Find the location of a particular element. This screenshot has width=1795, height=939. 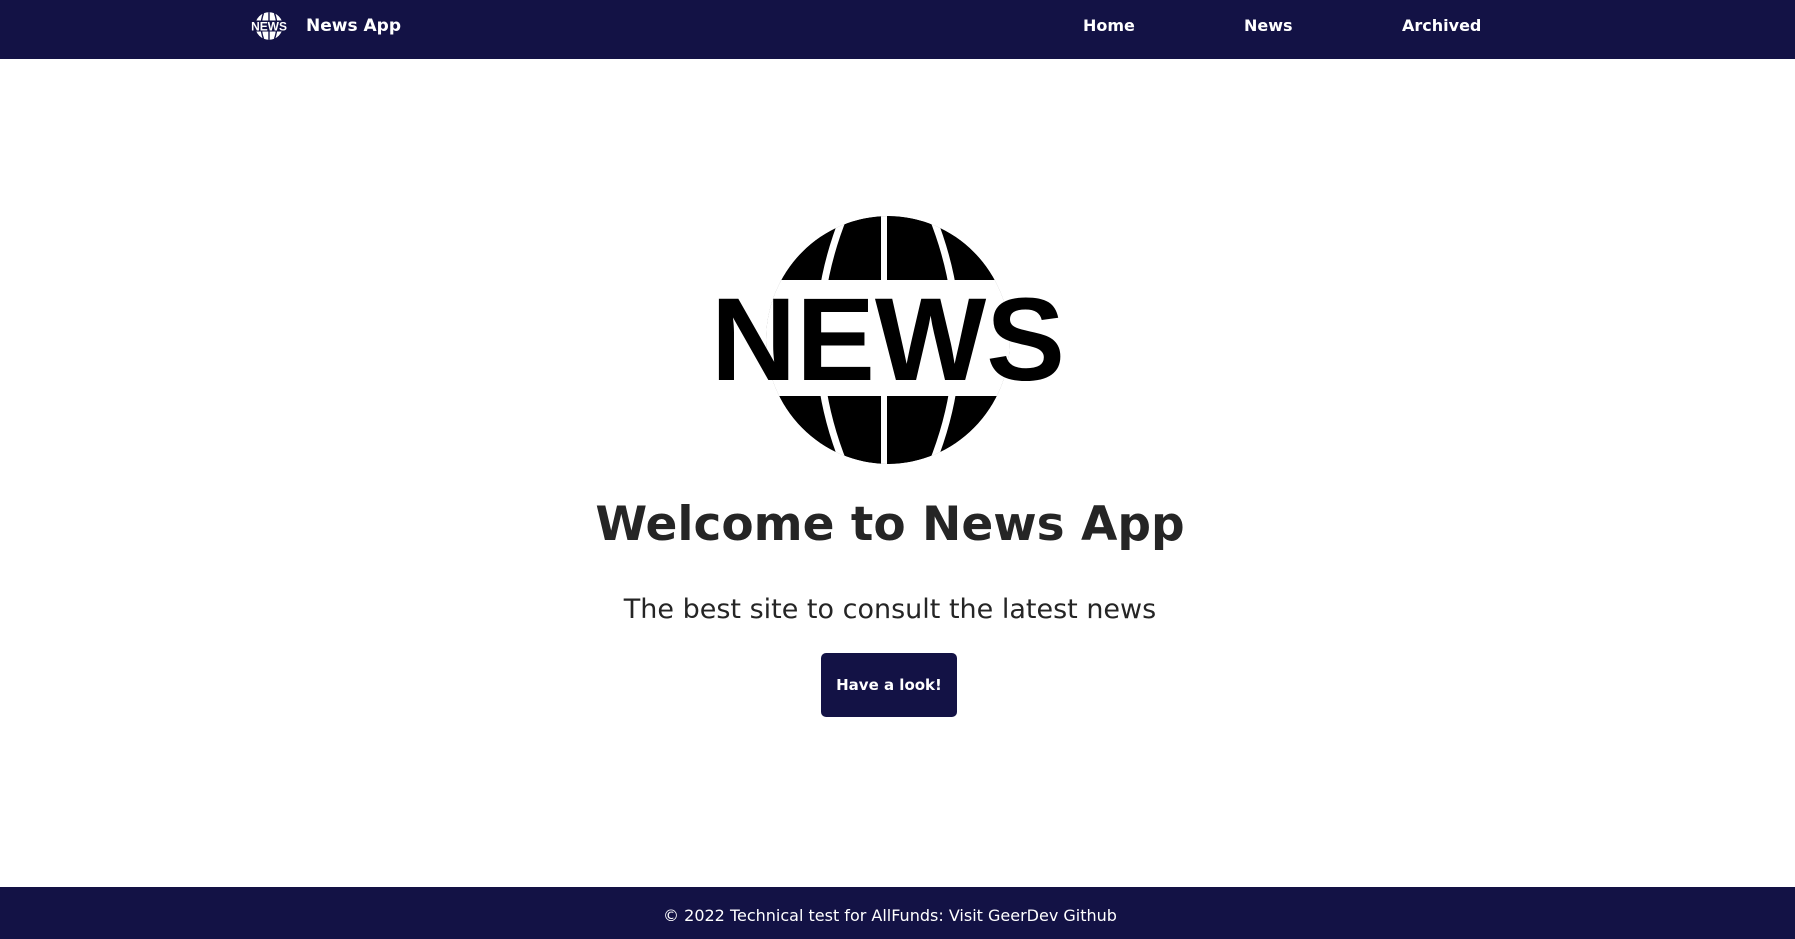

page-subtitle: The best site to consult the latest news is located at coordinates (890, 609).